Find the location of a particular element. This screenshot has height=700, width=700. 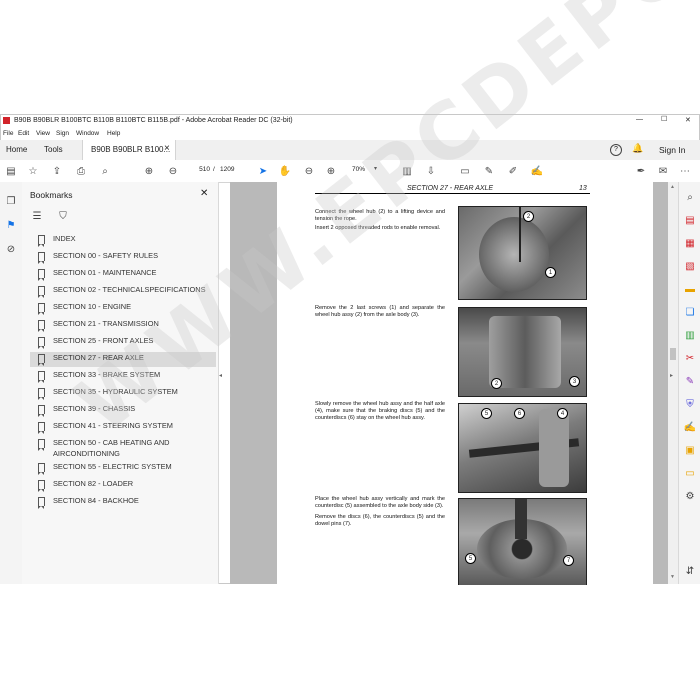

collapse-rail-icon: ⇵ is located at coordinates (690, 571).